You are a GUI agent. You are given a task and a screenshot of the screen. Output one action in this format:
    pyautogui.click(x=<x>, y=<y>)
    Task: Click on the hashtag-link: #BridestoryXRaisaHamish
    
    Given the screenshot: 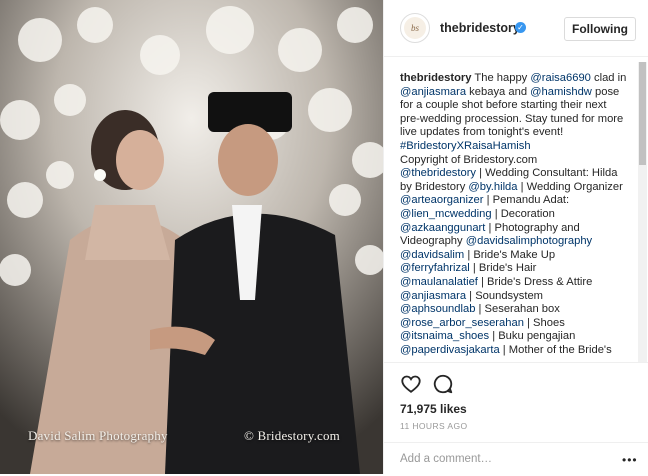 What is the action you would take?
    pyautogui.click(x=465, y=146)
    